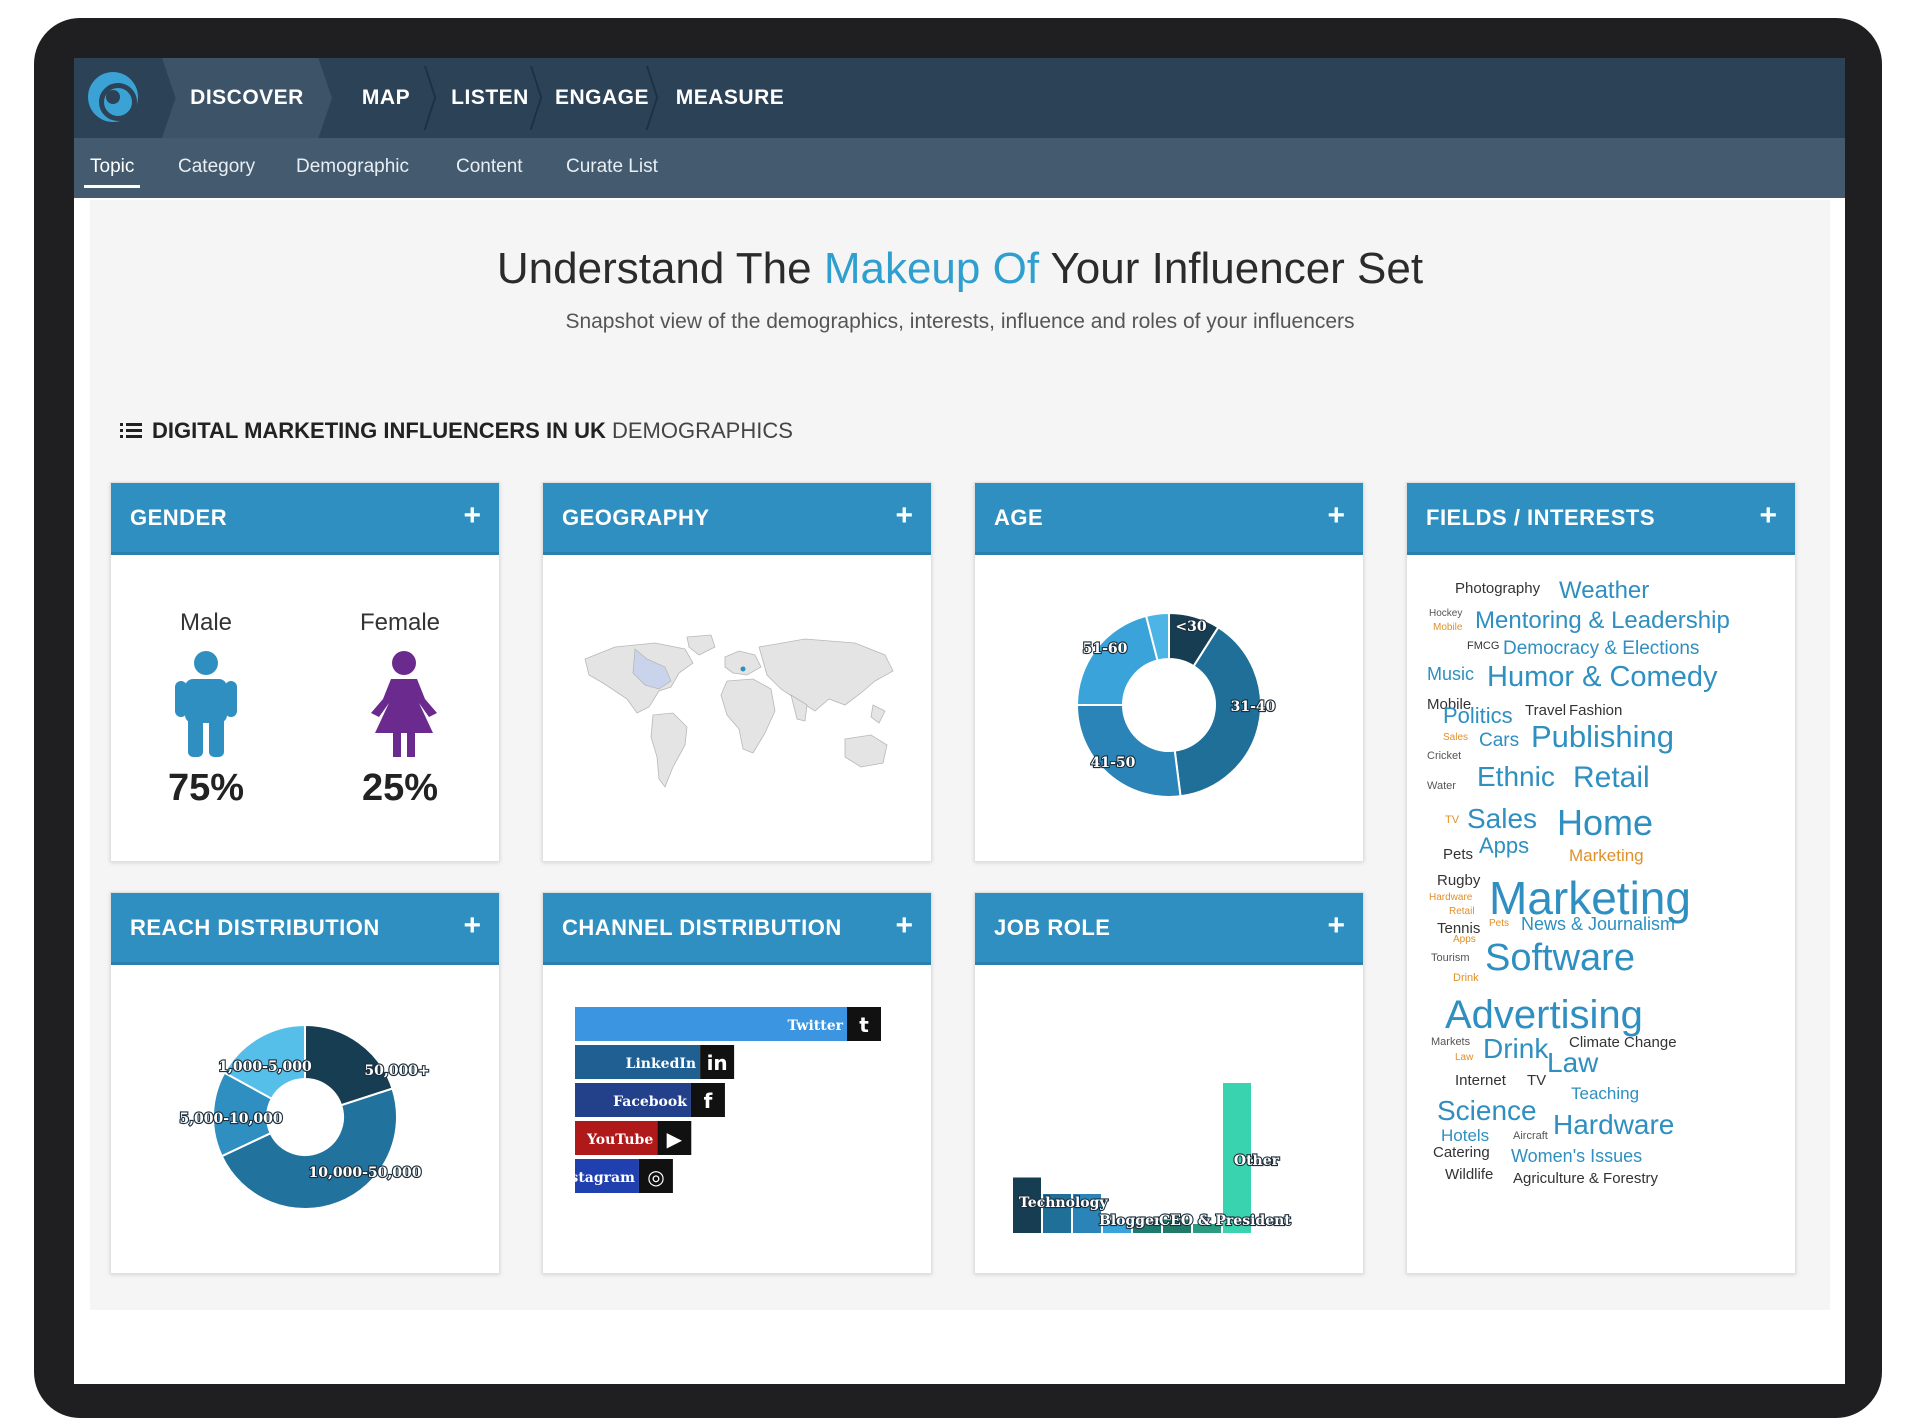 The height and width of the screenshot is (1418, 1908). Describe the element at coordinates (1458, 880) in the screenshot. I see `interest-tag: Rugby` at that location.